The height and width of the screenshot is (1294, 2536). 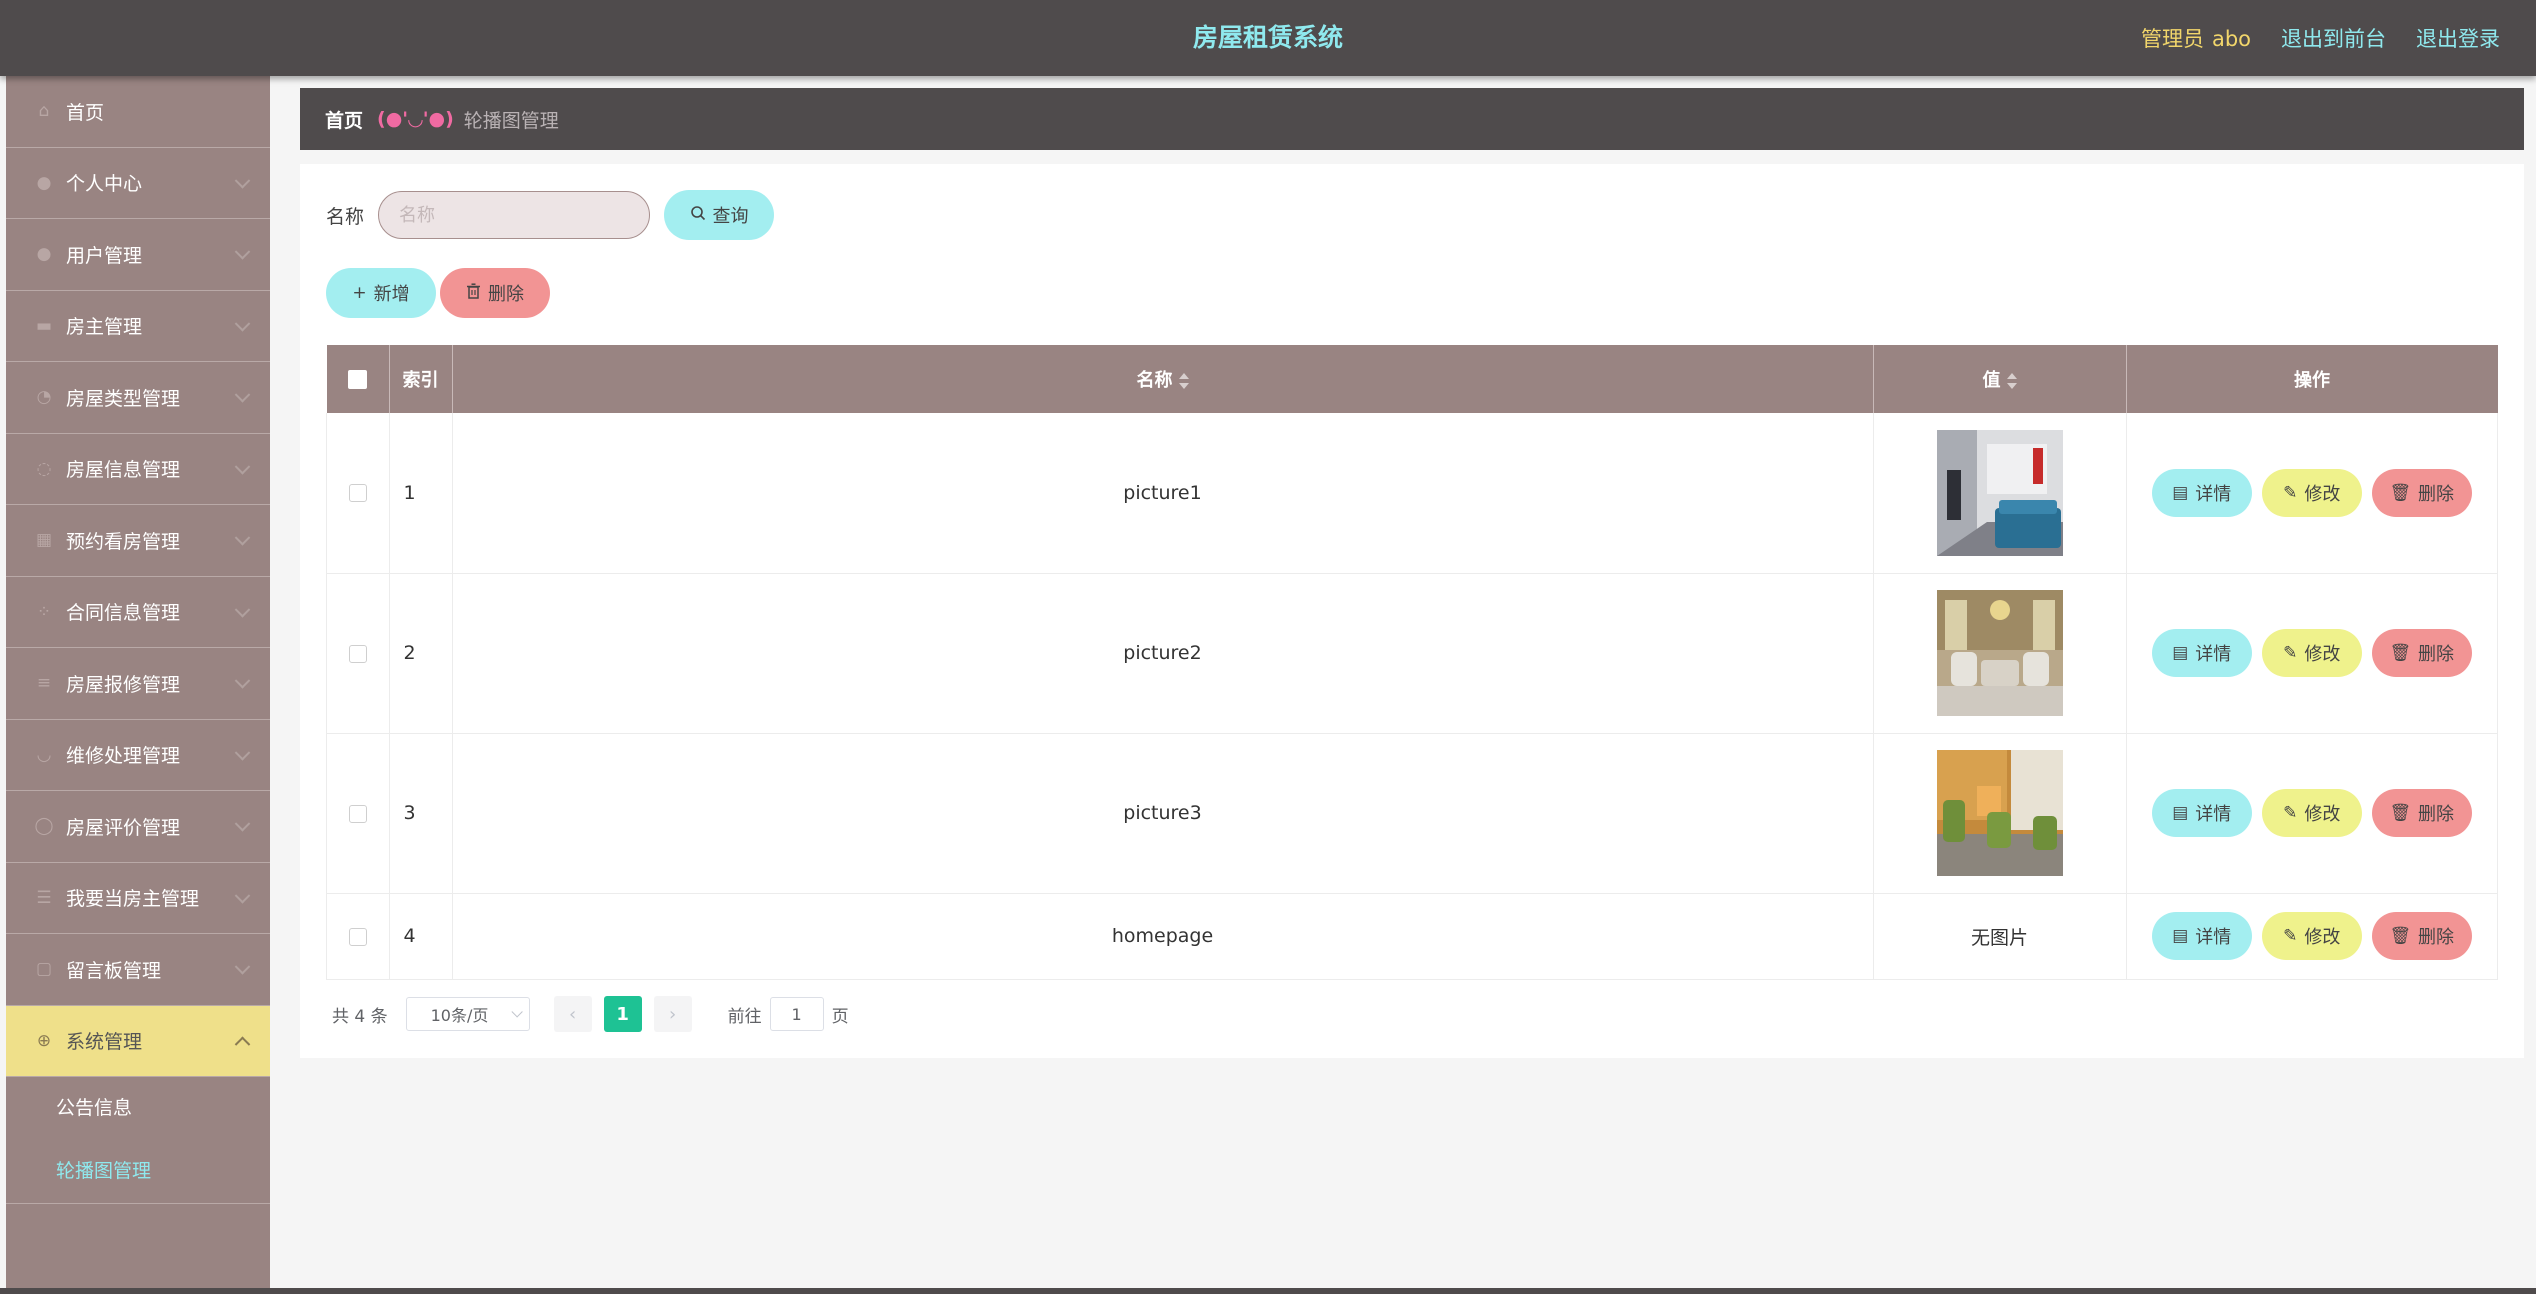 What do you see at coordinates (622, 1014) in the screenshot?
I see `page-number-button: 1` at bounding box center [622, 1014].